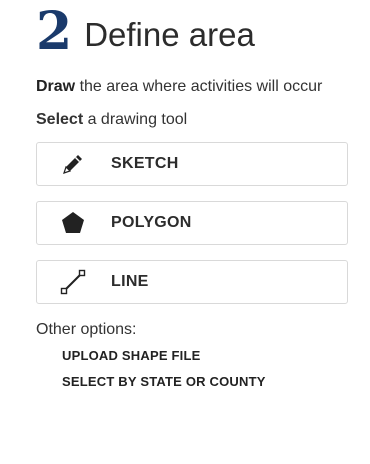 This screenshot has height=464, width=370. Describe the element at coordinates (199, 86) in the screenshot. I see `instruction-rest: the area where activities will occur` at that location.